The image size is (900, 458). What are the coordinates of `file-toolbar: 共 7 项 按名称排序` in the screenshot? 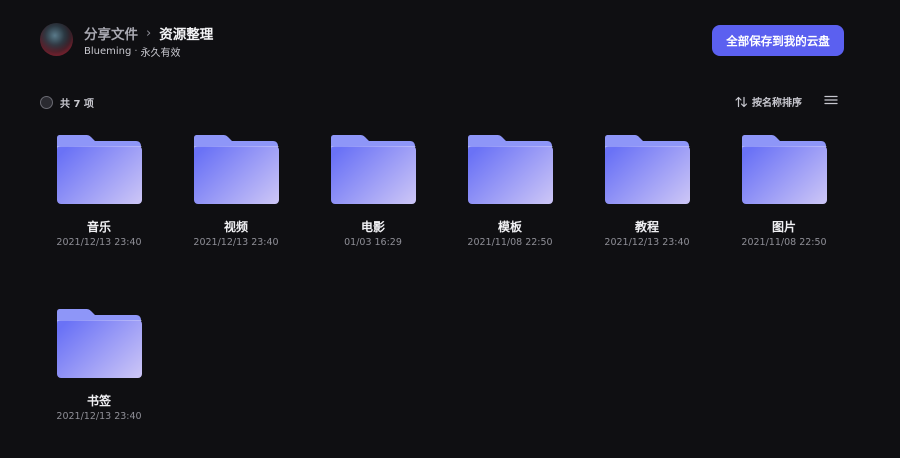 It's located at (439, 102).